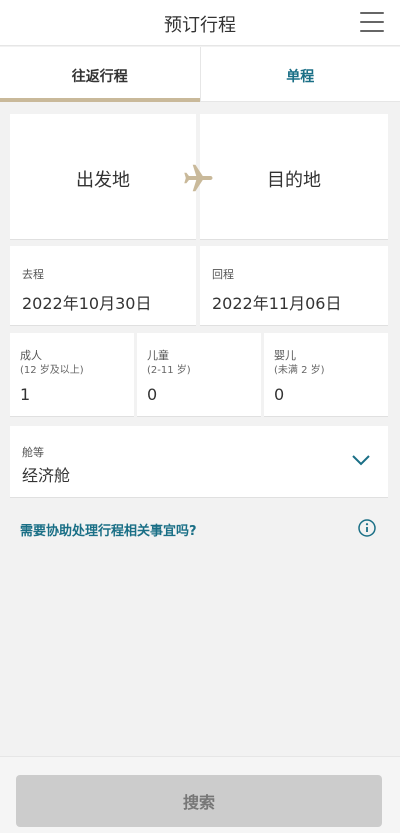 The height and width of the screenshot is (833, 400). Describe the element at coordinates (33, 452) in the screenshot. I see `cabin-class-label: 舱等` at that location.